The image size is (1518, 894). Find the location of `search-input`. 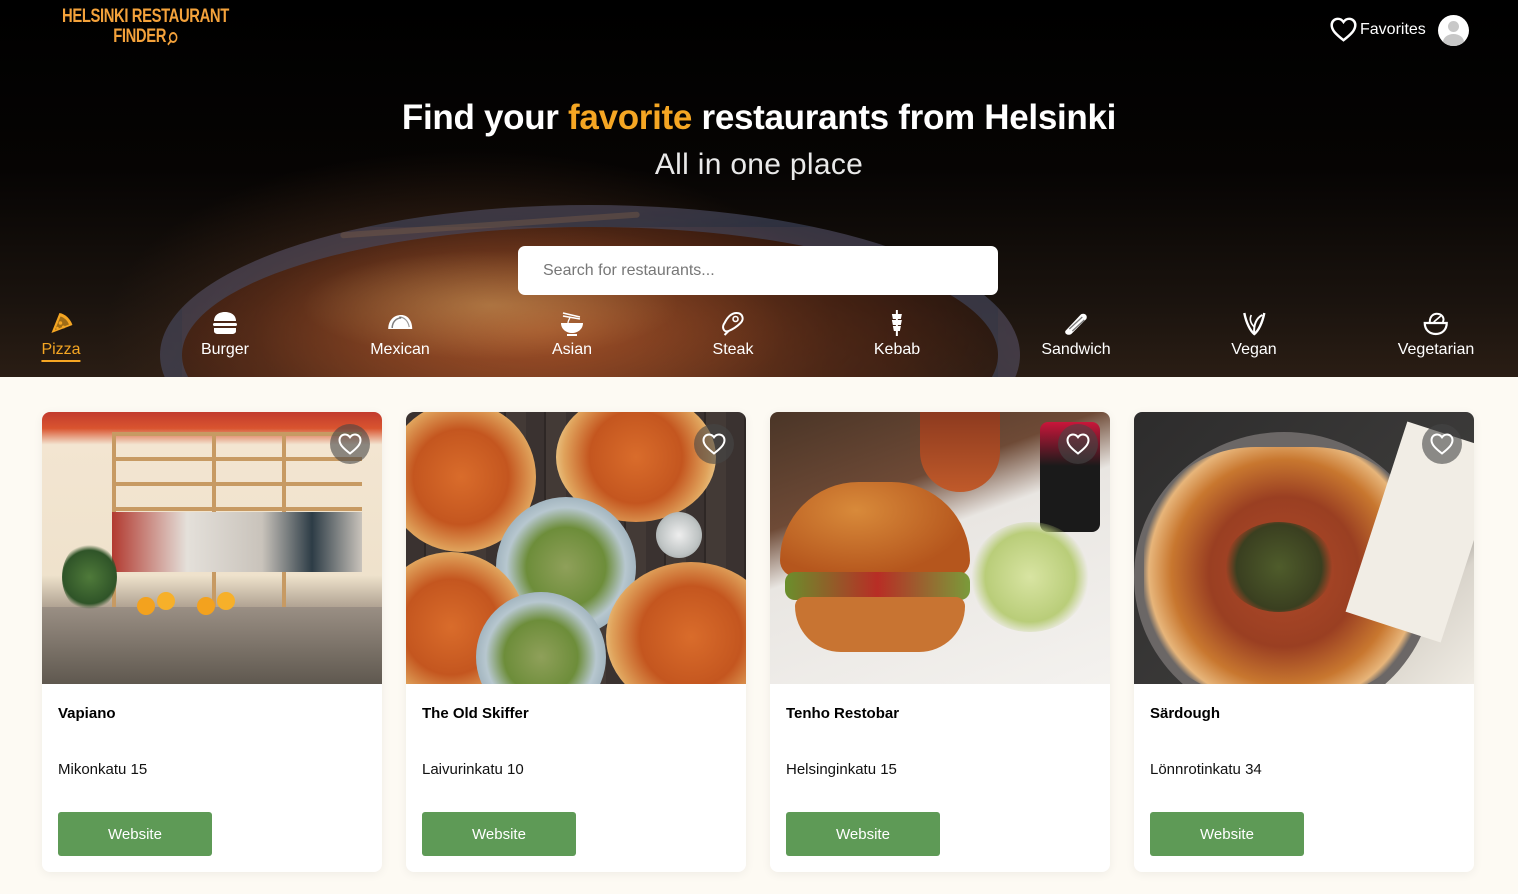

search-input is located at coordinates (758, 270).